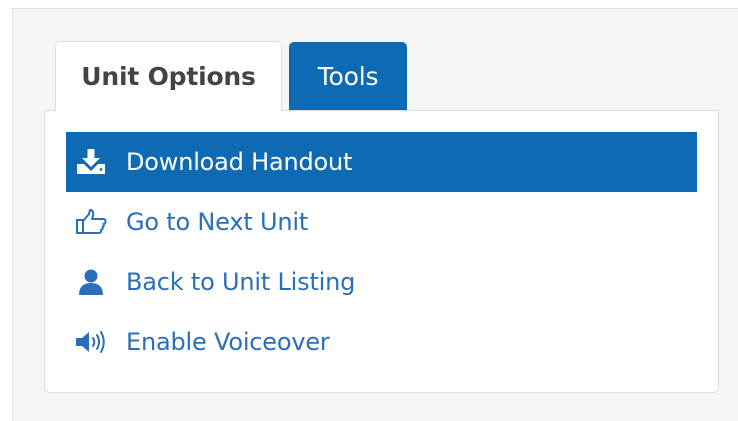 Image resolution: width=738 pixels, height=421 pixels. I want to click on tab-tools: Tools, so click(348, 76).